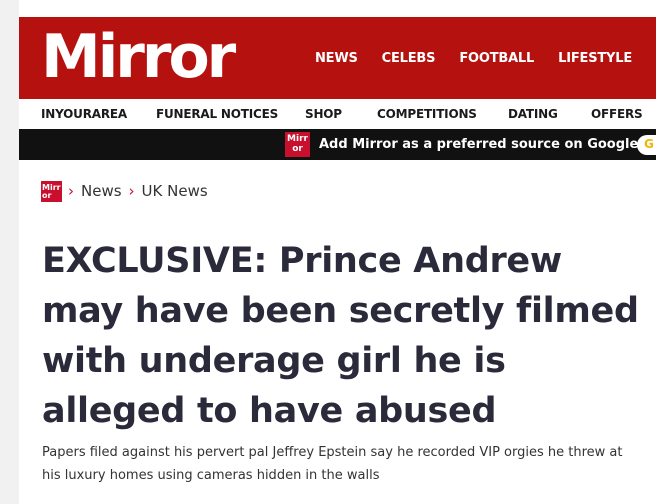  Describe the element at coordinates (297, 144) in the screenshot. I see `mirror-small-logo: Mirr or` at that location.